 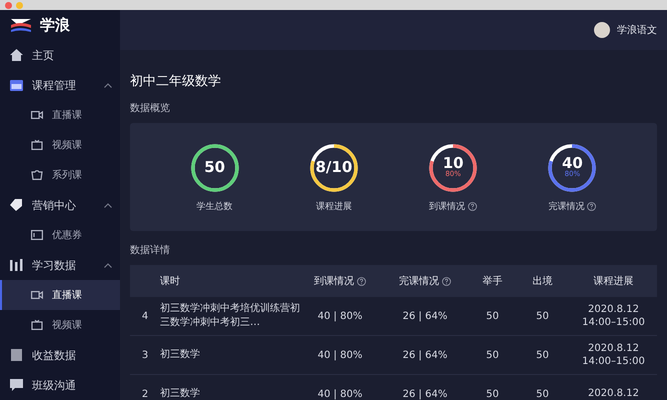 What do you see at coordinates (16, 385) in the screenshot?
I see `chat-icon` at bounding box center [16, 385].